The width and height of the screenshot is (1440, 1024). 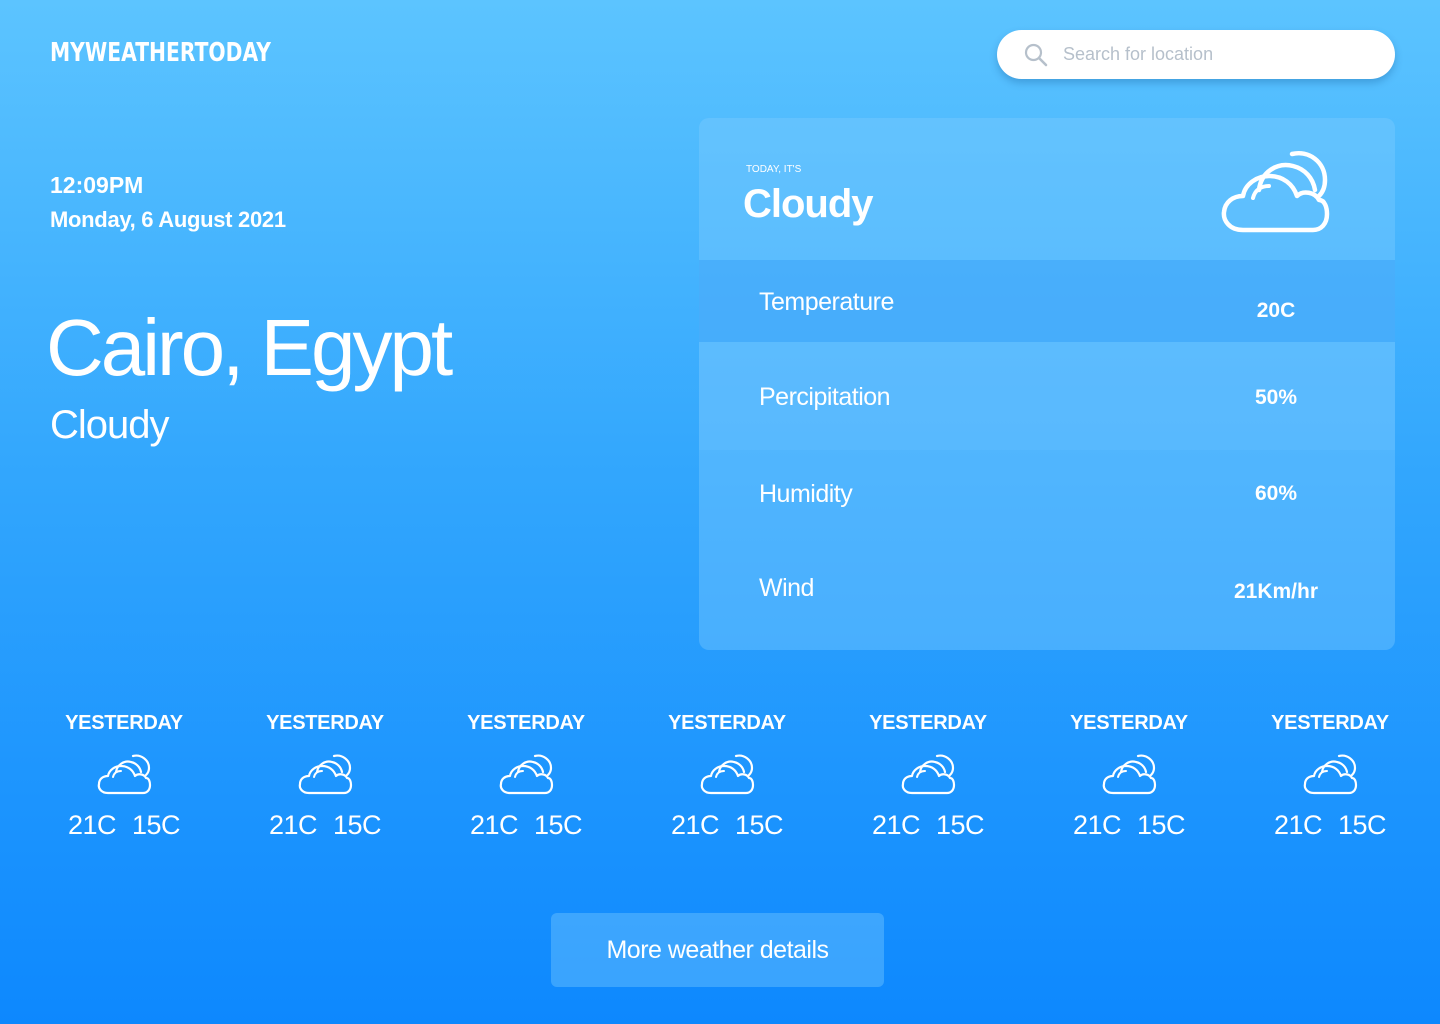 What do you see at coordinates (1047, 301) in the screenshot?
I see `stat-row-temperature: Temperature 20C` at bounding box center [1047, 301].